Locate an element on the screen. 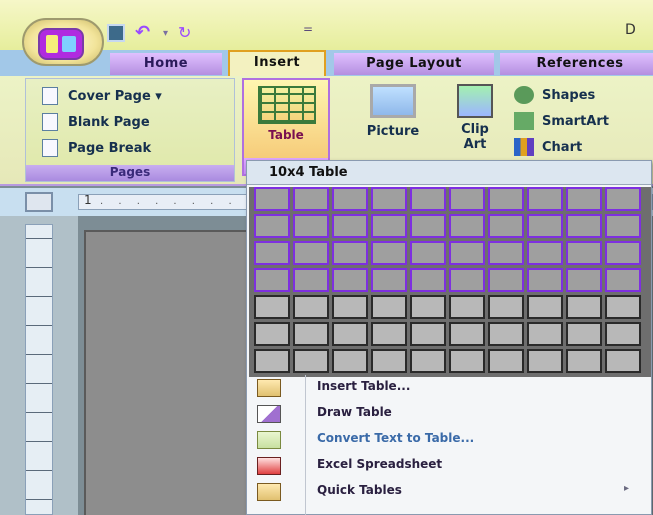 This screenshot has height=515, width=653. menu-item-draw-table: Draw Table is located at coordinates (449, 414).